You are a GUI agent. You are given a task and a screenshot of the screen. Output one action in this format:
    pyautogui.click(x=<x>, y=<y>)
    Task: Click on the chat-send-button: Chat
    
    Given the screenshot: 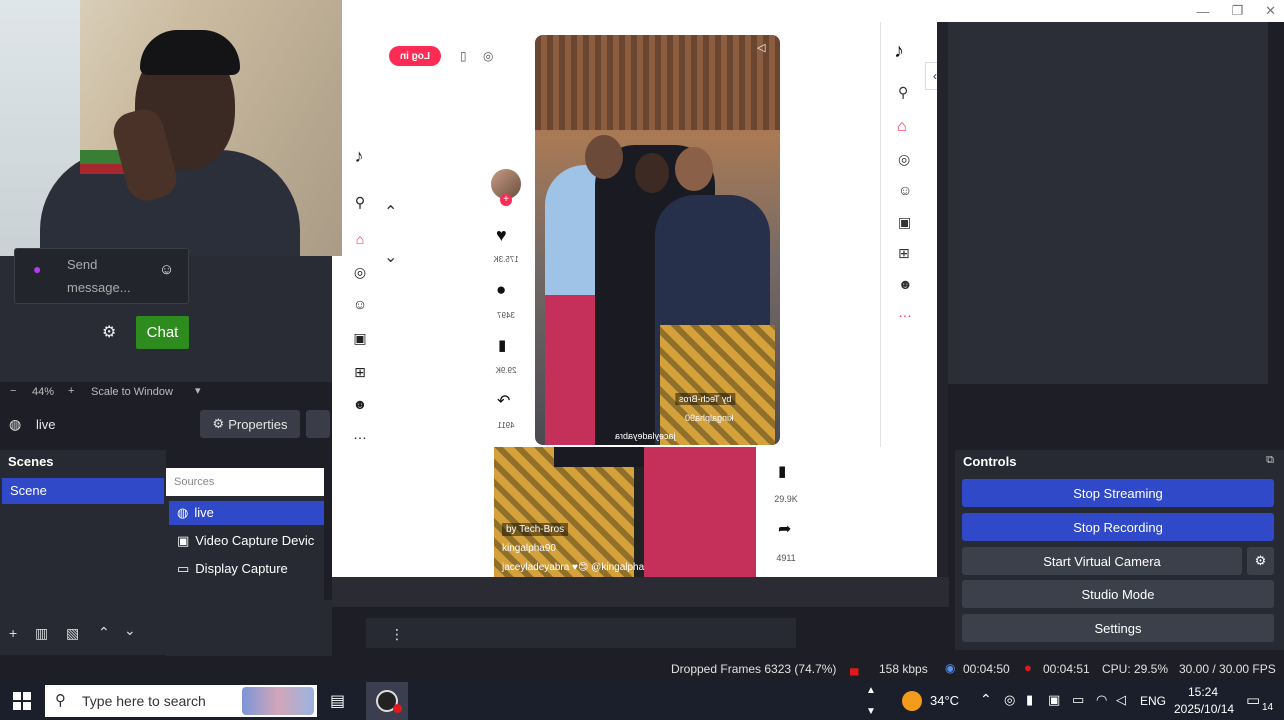 What is the action you would take?
    pyautogui.click(x=162, y=332)
    